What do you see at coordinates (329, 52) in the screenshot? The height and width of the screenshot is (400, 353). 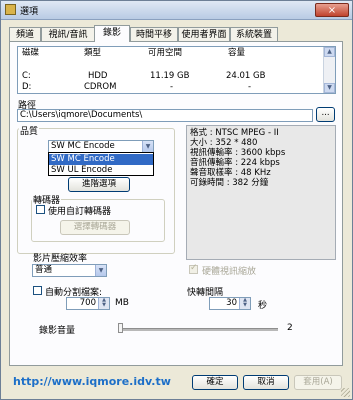 I see `scroll-up-icon: ▲` at bounding box center [329, 52].